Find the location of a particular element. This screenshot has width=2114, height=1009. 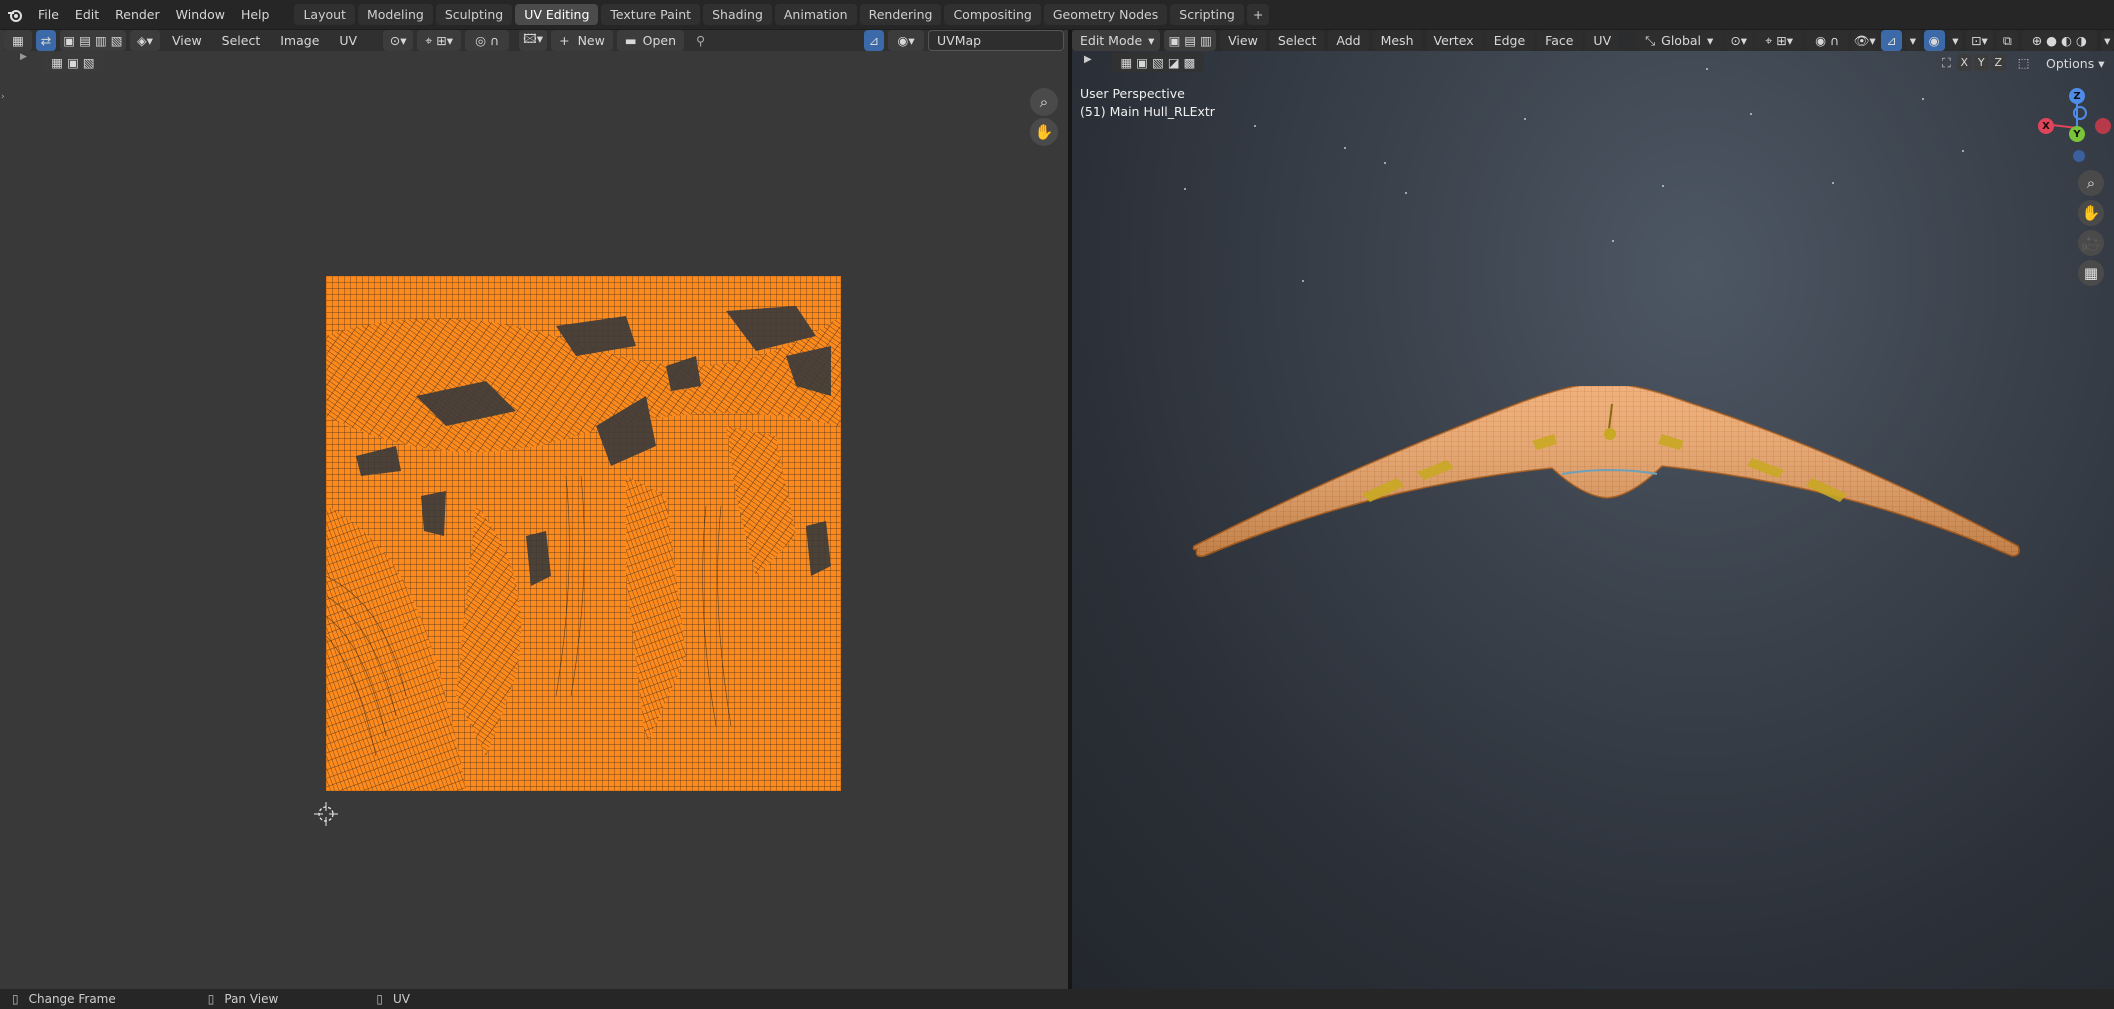

uv-menu-select: Select is located at coordinates (241, 40).